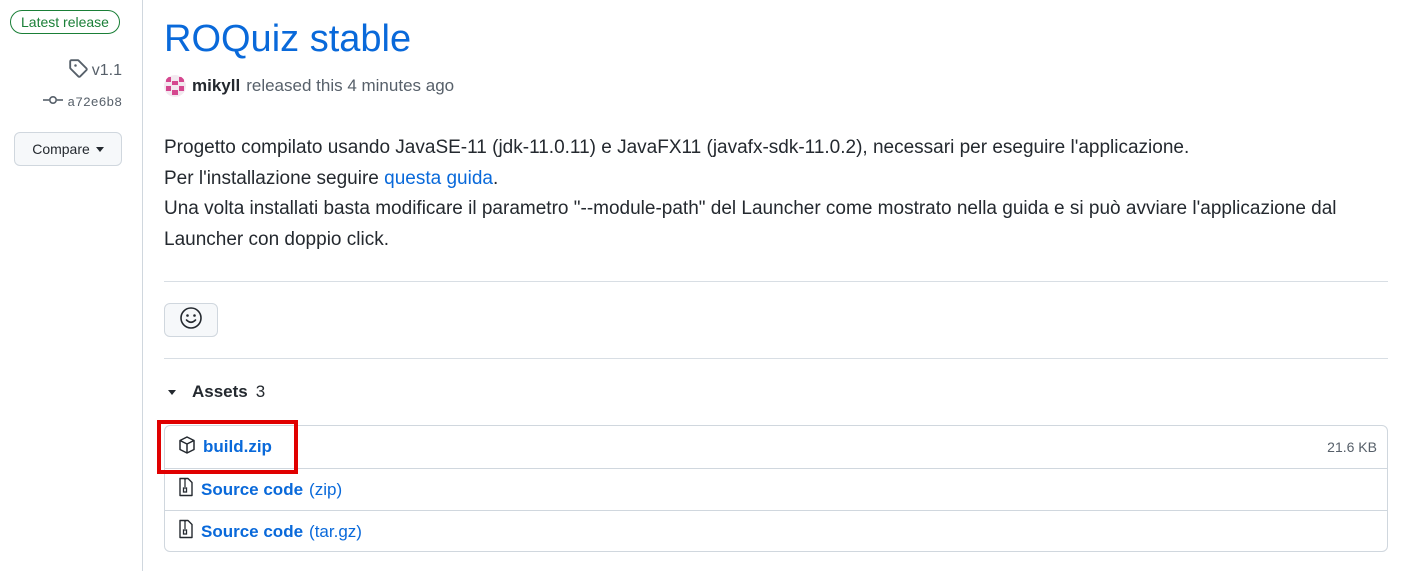  Describe the element at coordinates (71, 285) in the screenshot. I see `release-sidebar: Latest release v1.1 a72e6b8 Compare` at that location.